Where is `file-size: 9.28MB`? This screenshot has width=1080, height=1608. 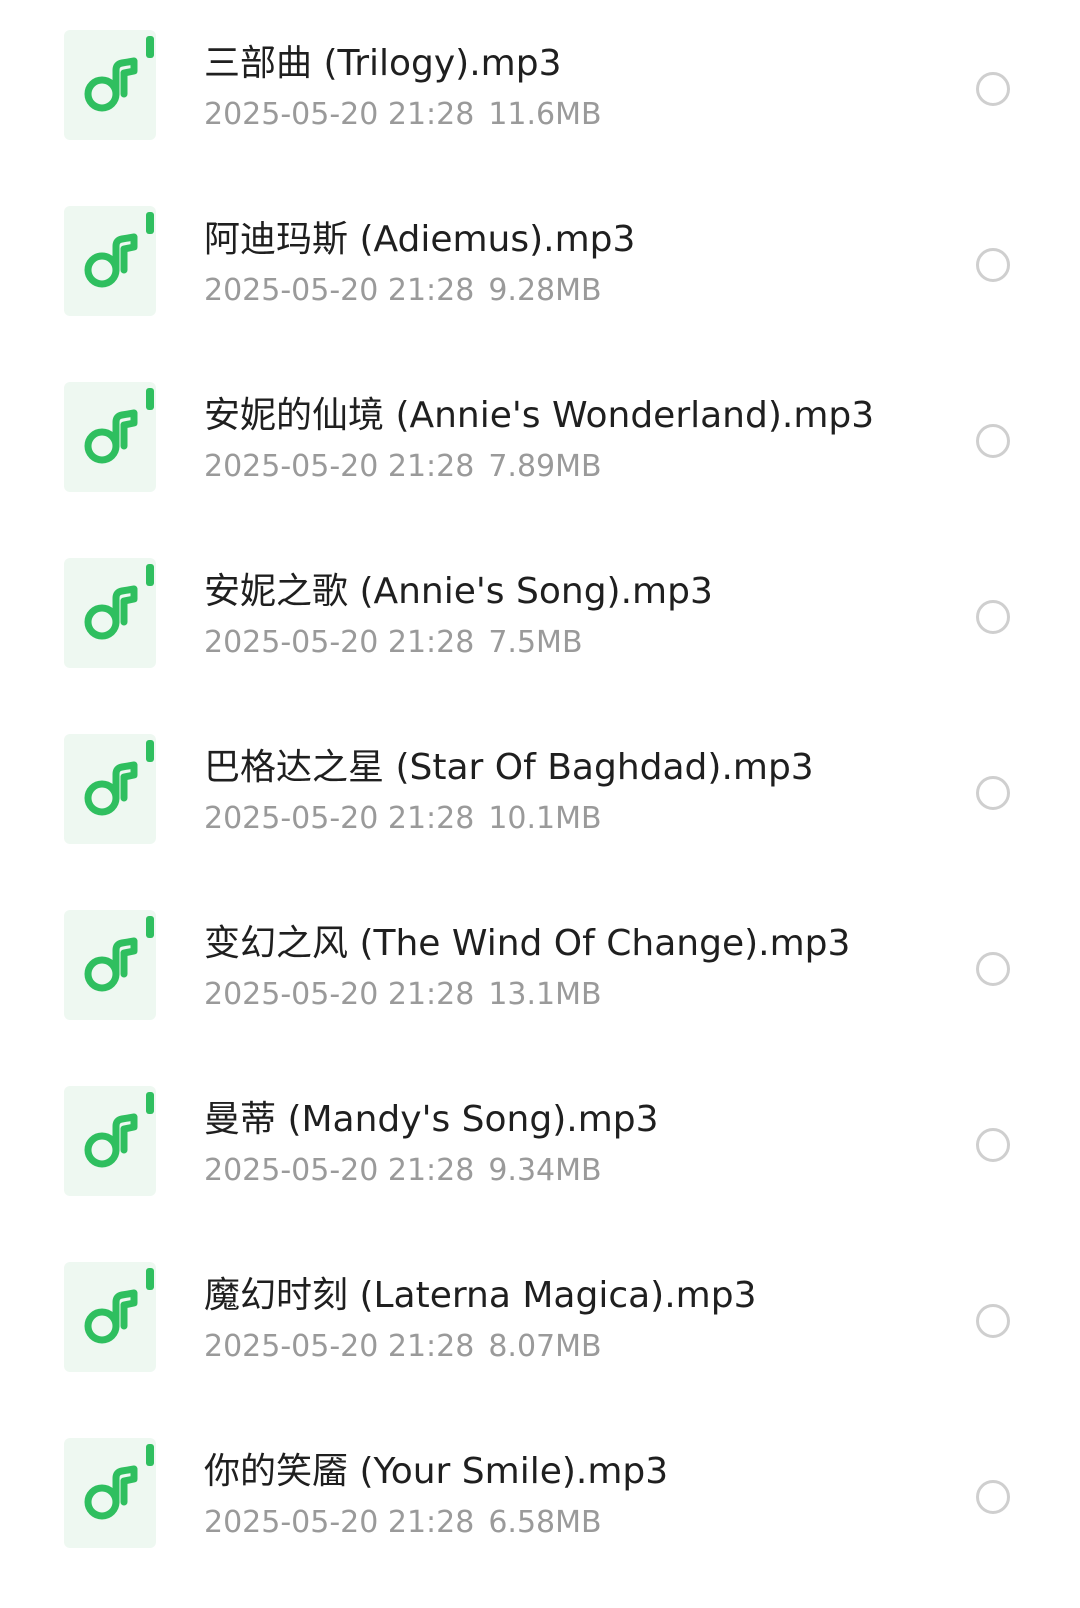
file-size: 9.28MB is located at coordinates (545, 290).